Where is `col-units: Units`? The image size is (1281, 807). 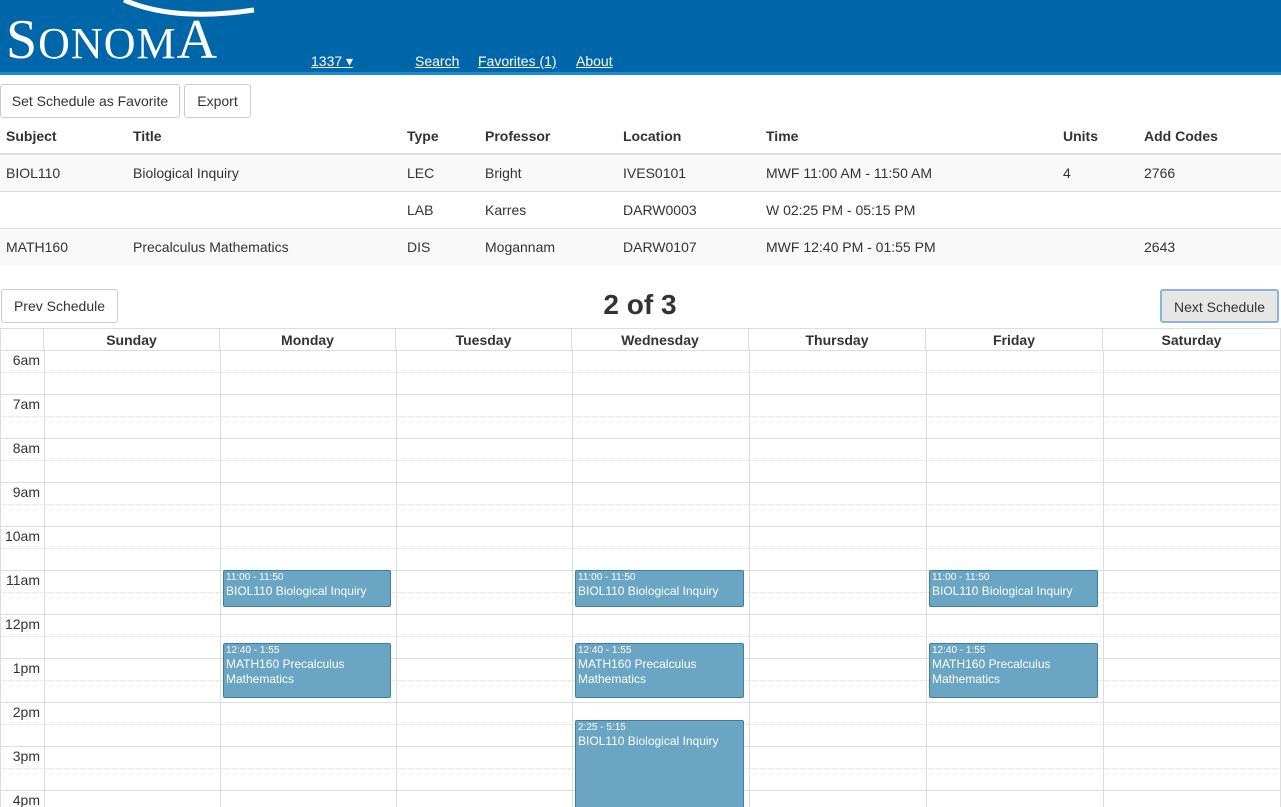 col-units: Units is located at coordinates (1097, 136).